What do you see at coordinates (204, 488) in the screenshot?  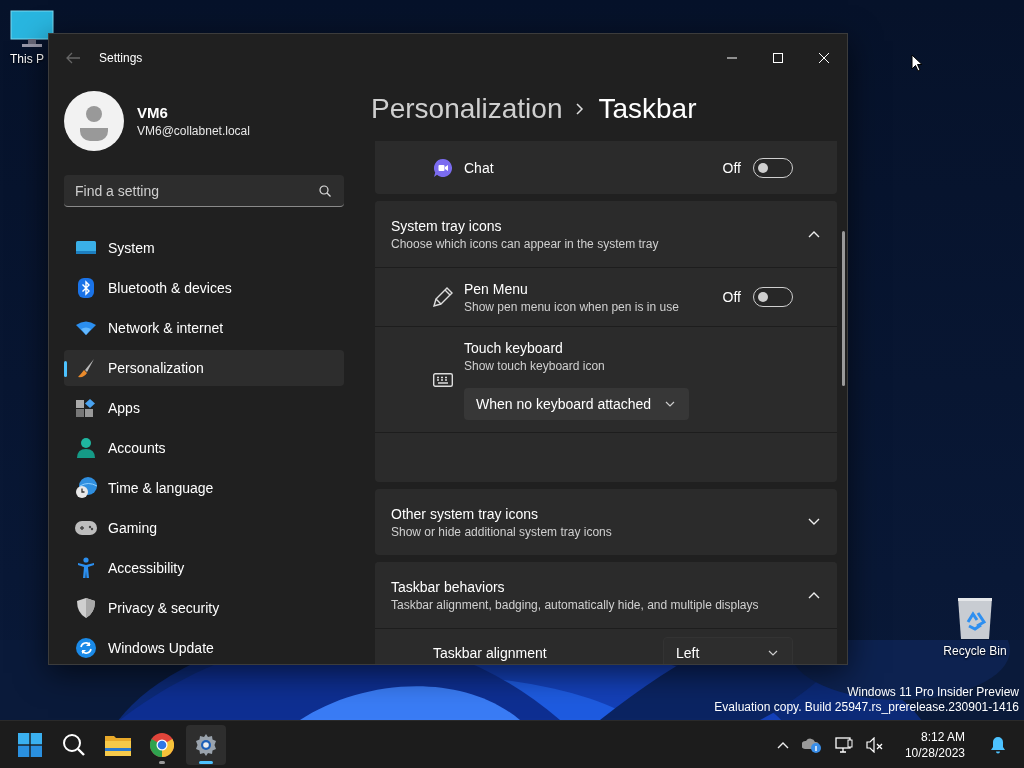 I see `nav-item: Time & language` at bounding box center [204, 488].